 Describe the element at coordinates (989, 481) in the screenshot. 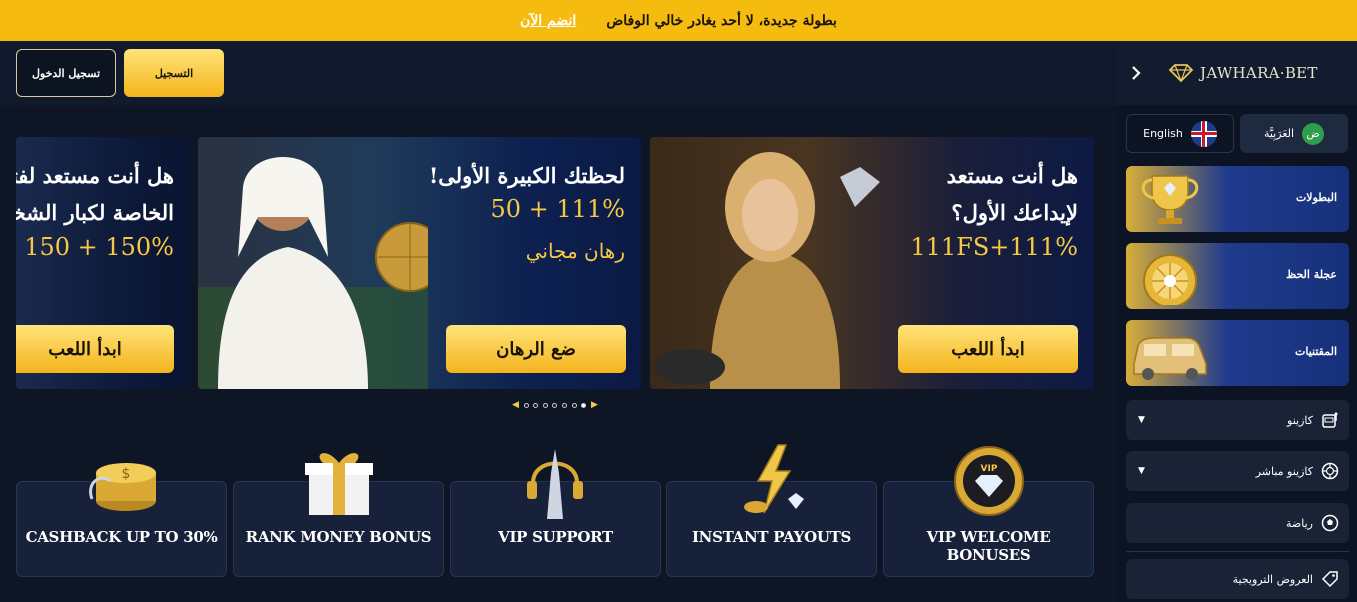

I see `vip-diamond-coin-icon: VIP` at that location.